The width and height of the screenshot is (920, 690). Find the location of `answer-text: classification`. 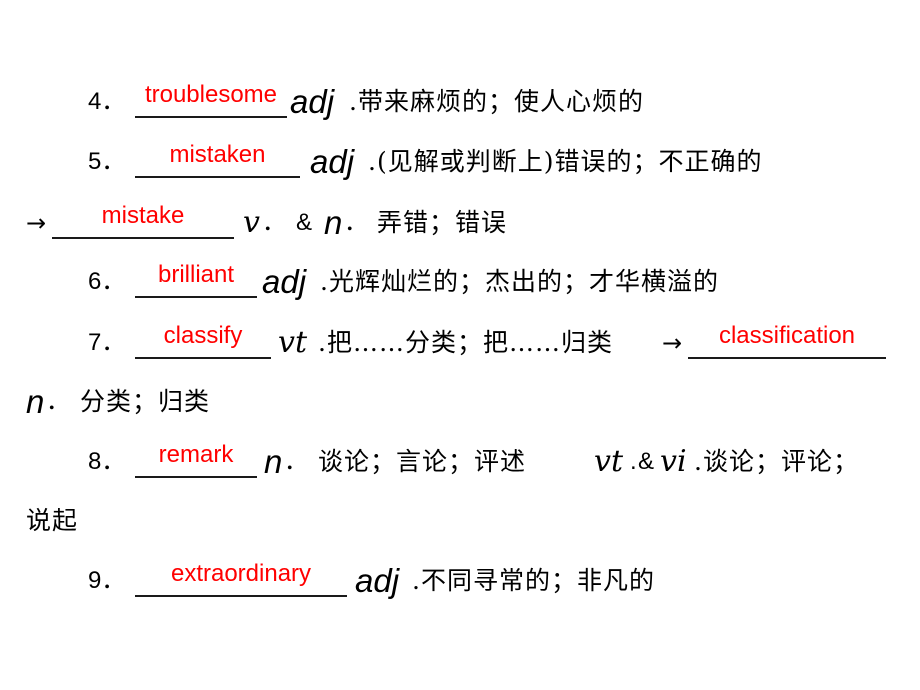

answer-text: classification is located at coordinates (787, 335).